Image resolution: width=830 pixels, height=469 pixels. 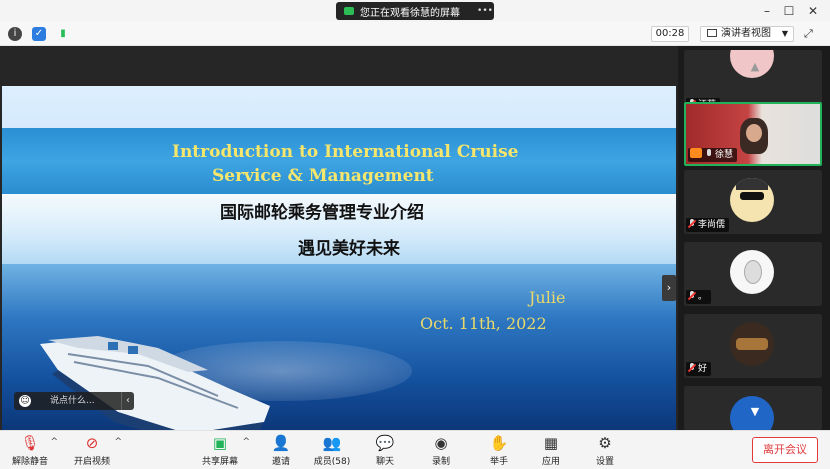 I want to click on scroll-down-icon: ▼, so click(x=755, y=412).